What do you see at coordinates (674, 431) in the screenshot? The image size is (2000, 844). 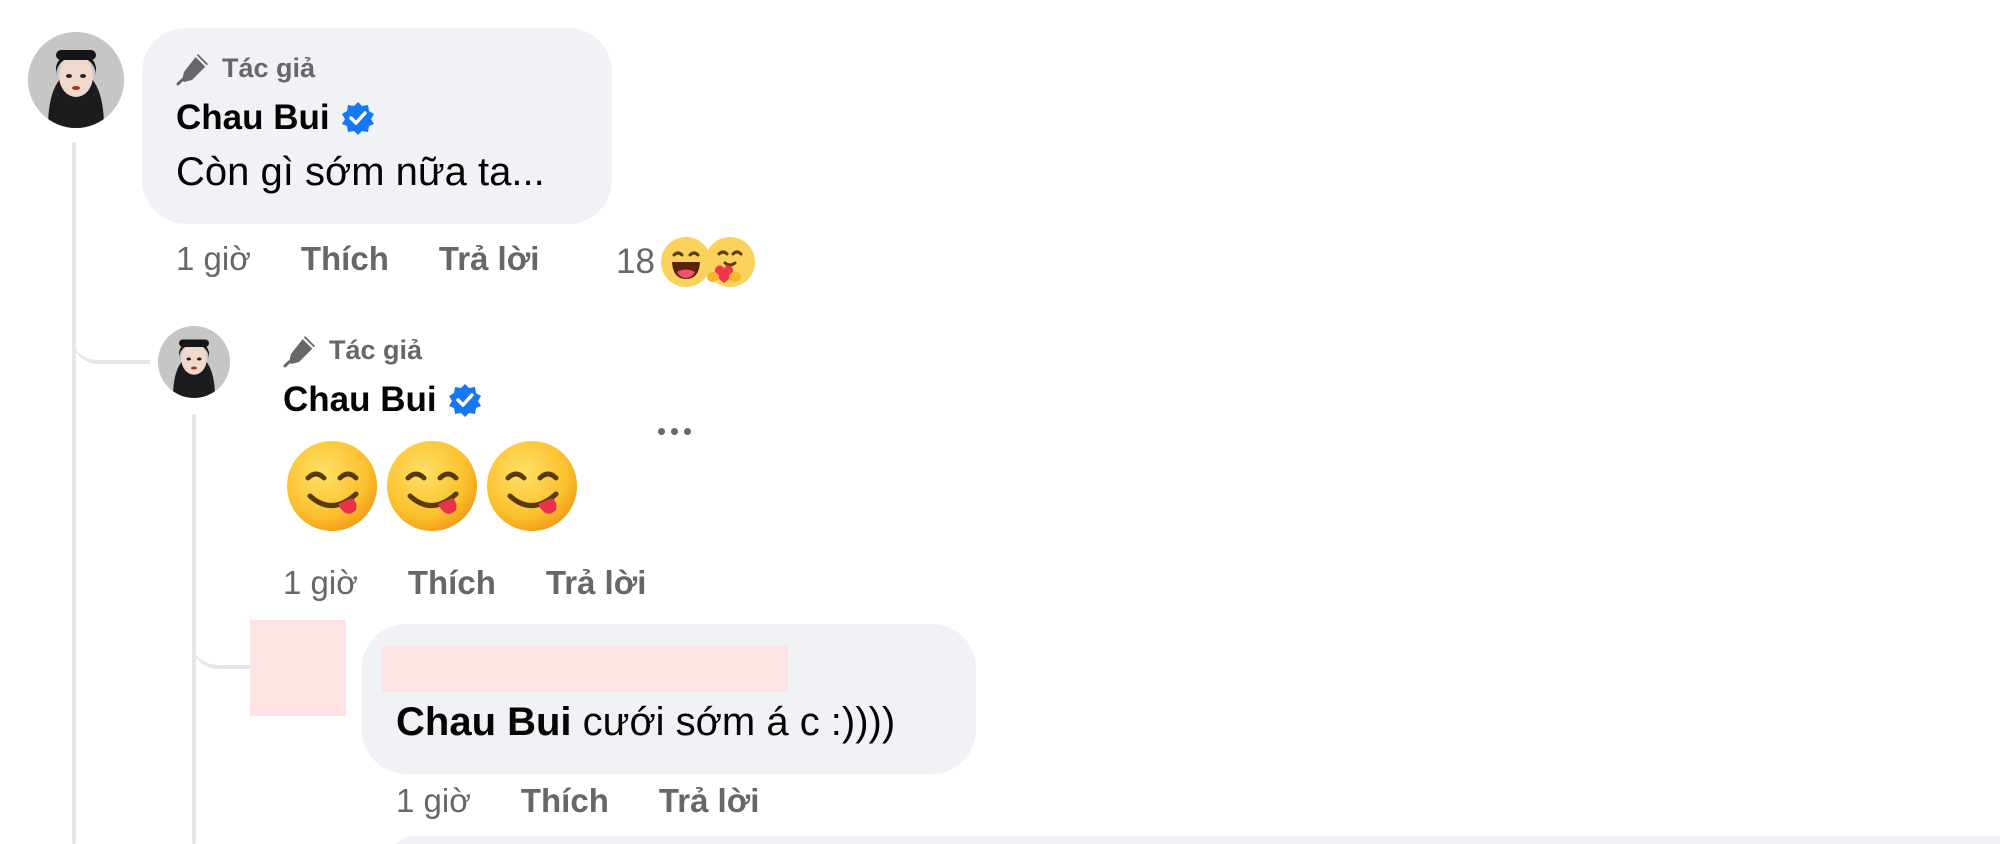 I see `more-options-icon` at bounding box center [674, 431].